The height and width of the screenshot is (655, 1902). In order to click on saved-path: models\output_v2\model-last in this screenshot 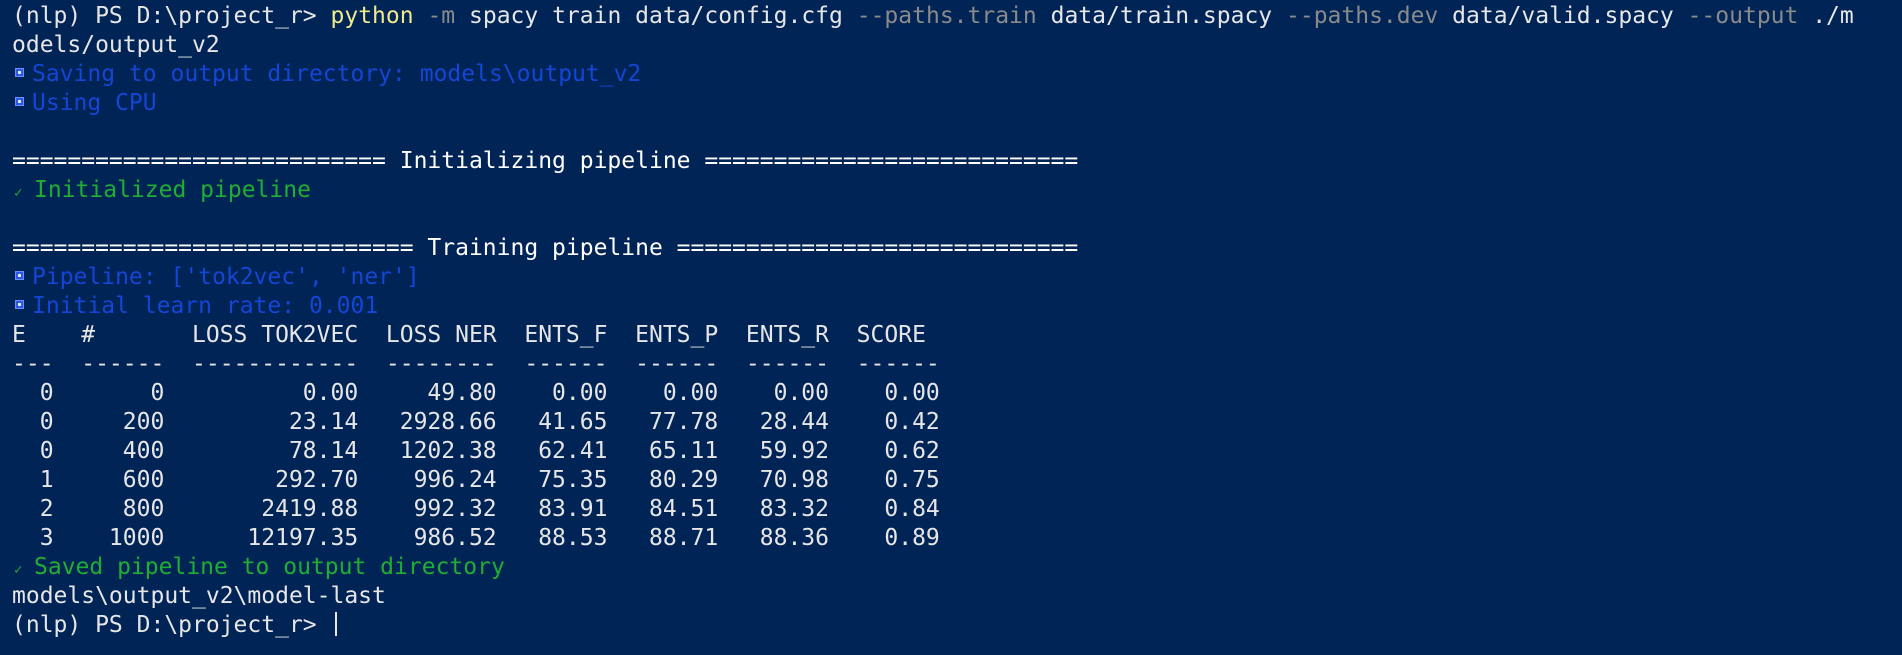, I will do `click(199, 596)`.